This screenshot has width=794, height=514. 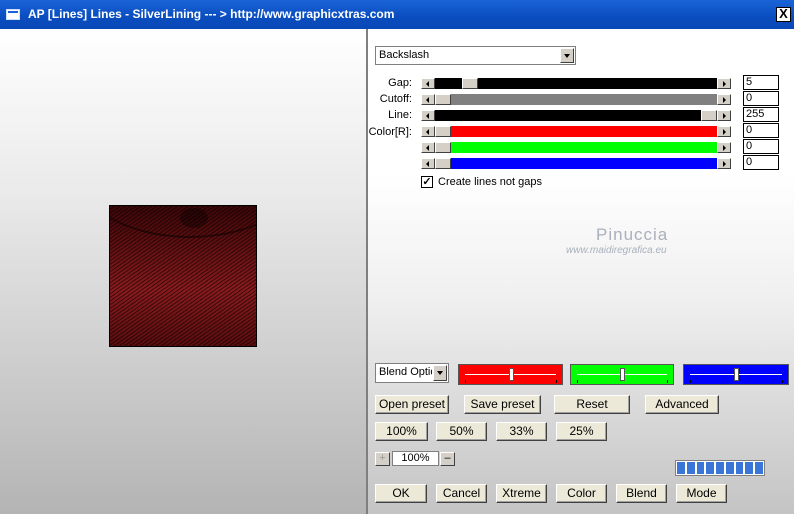 What do you see at coordinates (447, 459) in the screenshot?
I see `zoom-out-button: –` at bounding box center [447, 459].